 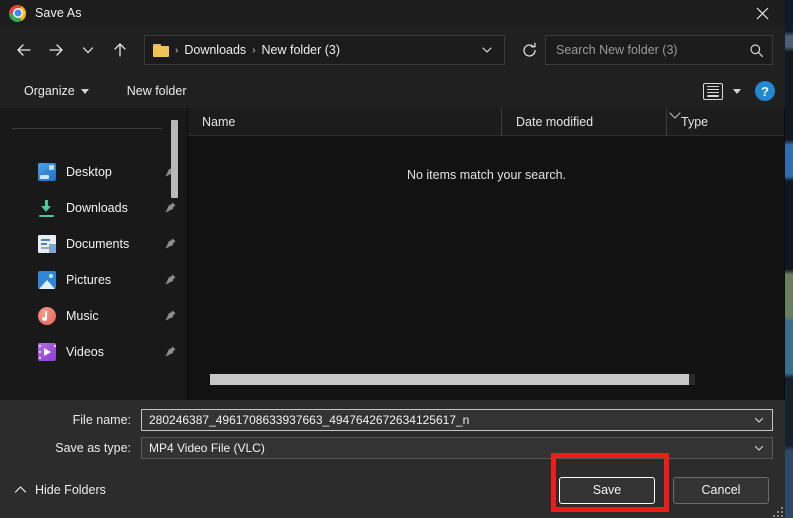 I want to click on sidebar-item-videos: Videos, so click(x=94, y=352).